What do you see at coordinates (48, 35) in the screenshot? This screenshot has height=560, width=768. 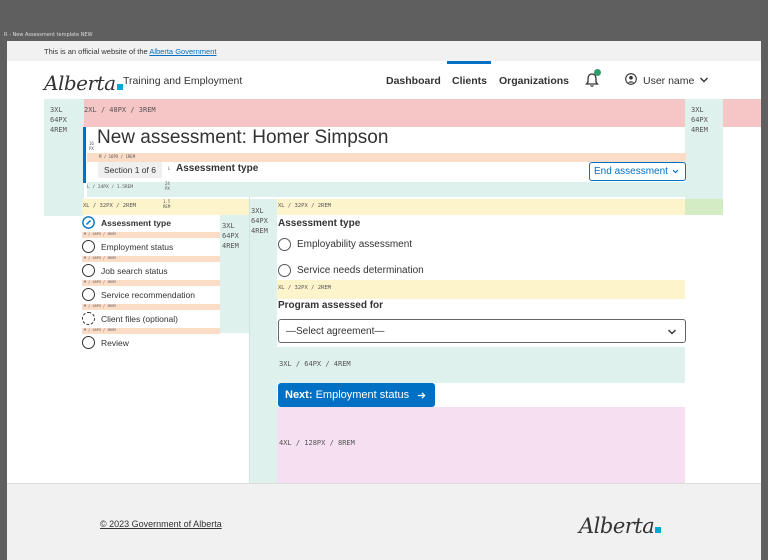 I see `window-title: R - New Assessment template NEW` at bounding box center [48, 35].